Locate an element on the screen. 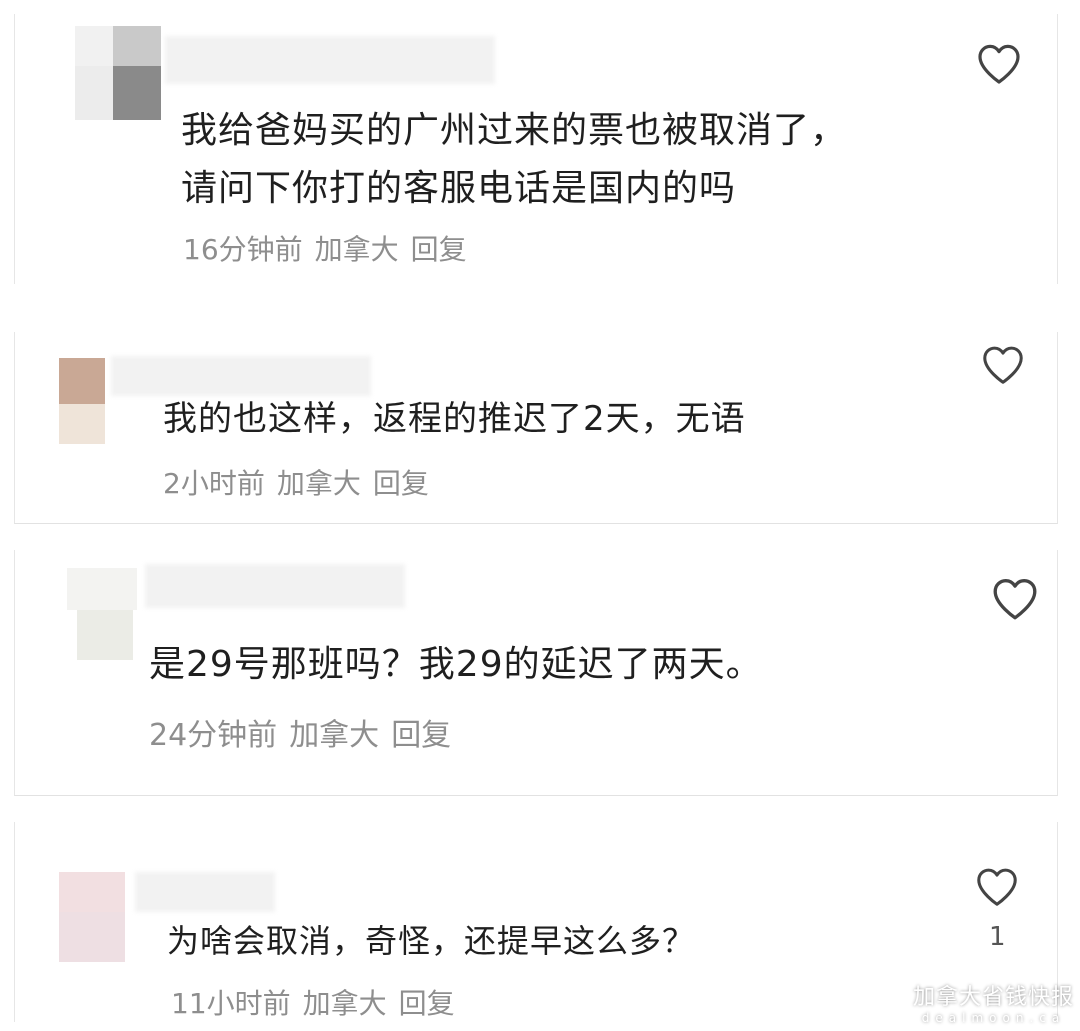  comment-text: 我给爸妈买的广州过来的票也被取消了， 请问下你打的客服电话是国内的吗 is located at coordinates (514, 160).